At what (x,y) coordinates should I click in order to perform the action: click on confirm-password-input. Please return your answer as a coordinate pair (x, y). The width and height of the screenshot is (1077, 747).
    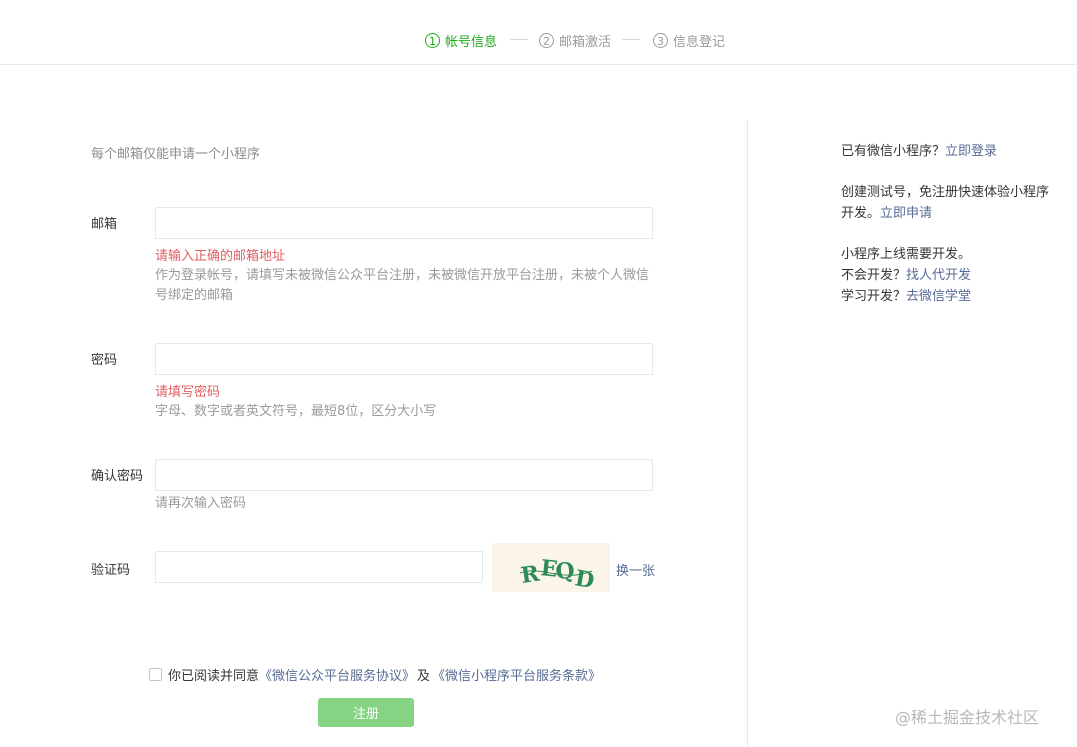
    Looking at the image, I should click on (404, 475).